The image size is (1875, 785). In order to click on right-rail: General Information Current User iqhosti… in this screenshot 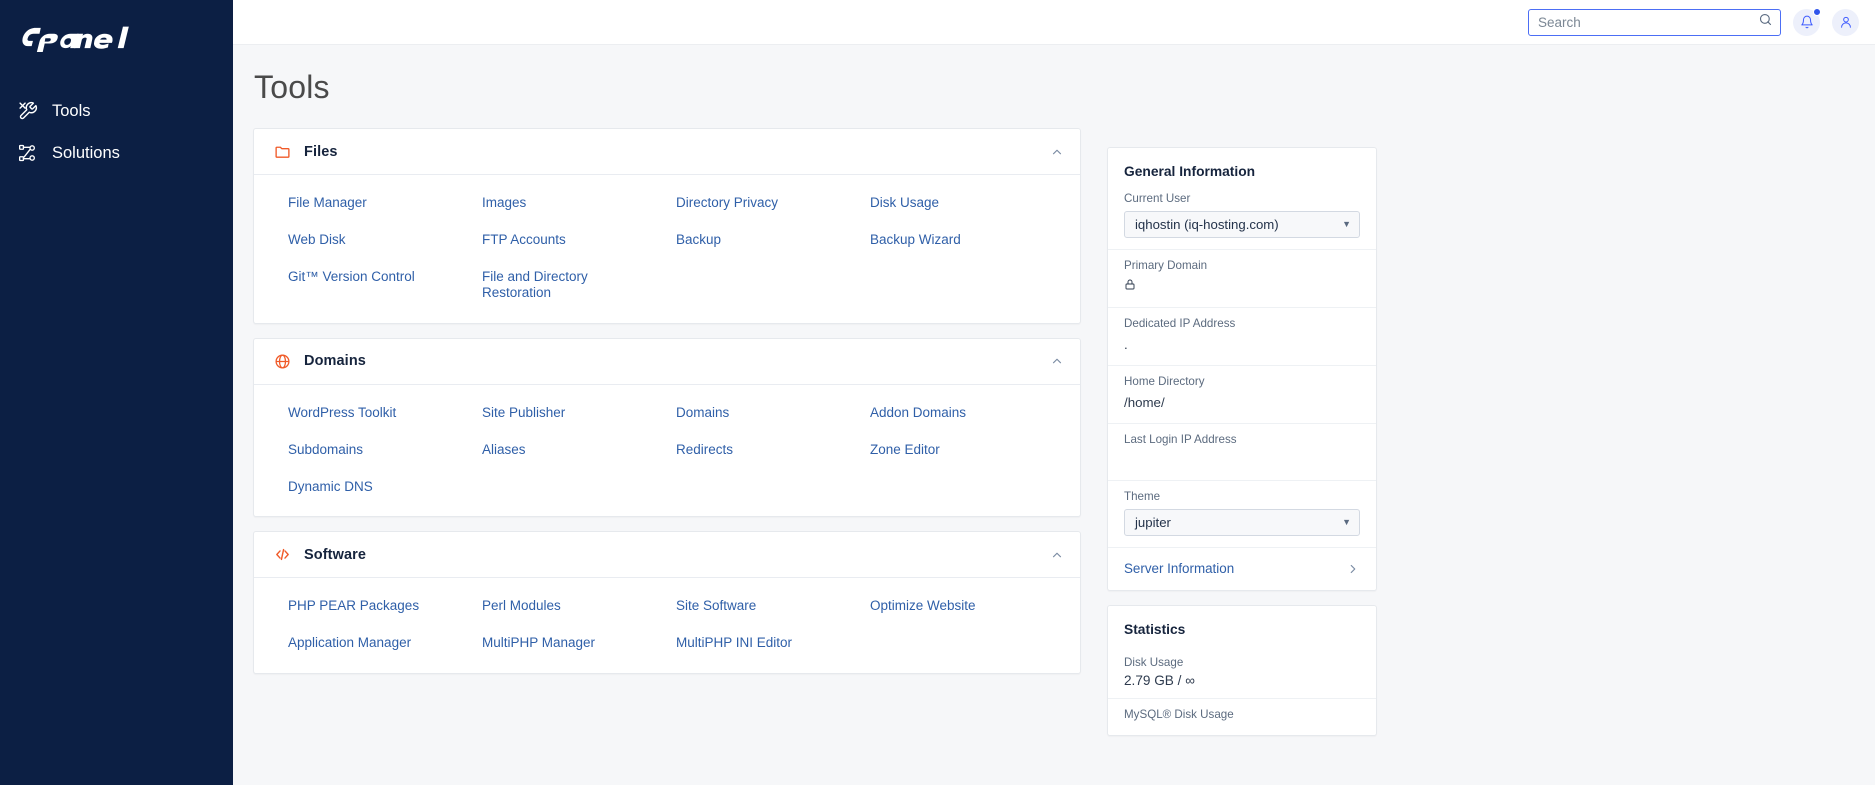, I will do `click(1242, 415)`.